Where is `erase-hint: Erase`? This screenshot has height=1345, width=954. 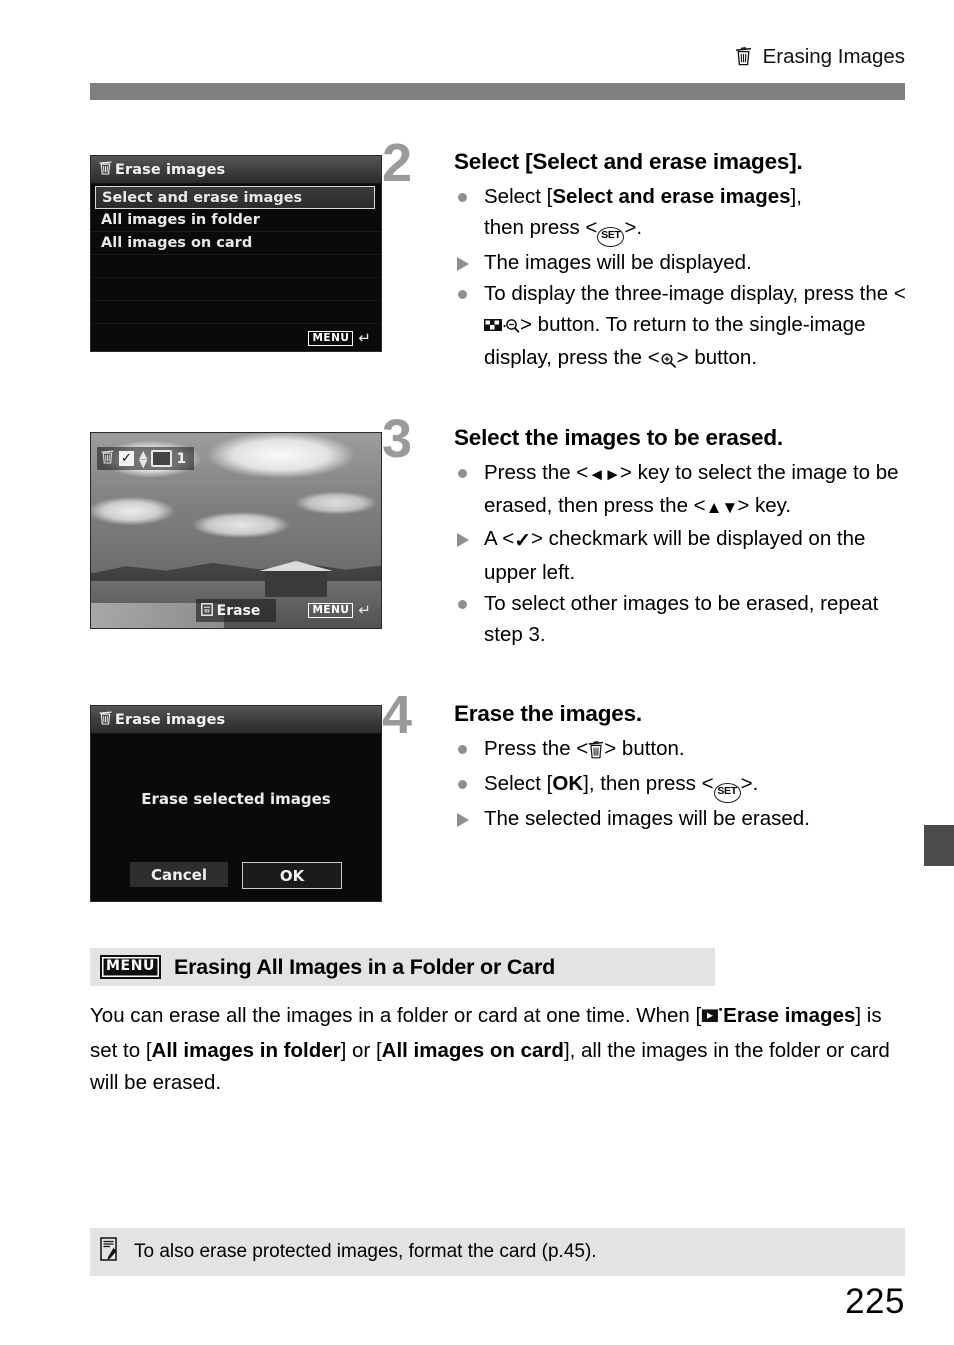 erase-hint: Erase is located at coordinates (236, 610).